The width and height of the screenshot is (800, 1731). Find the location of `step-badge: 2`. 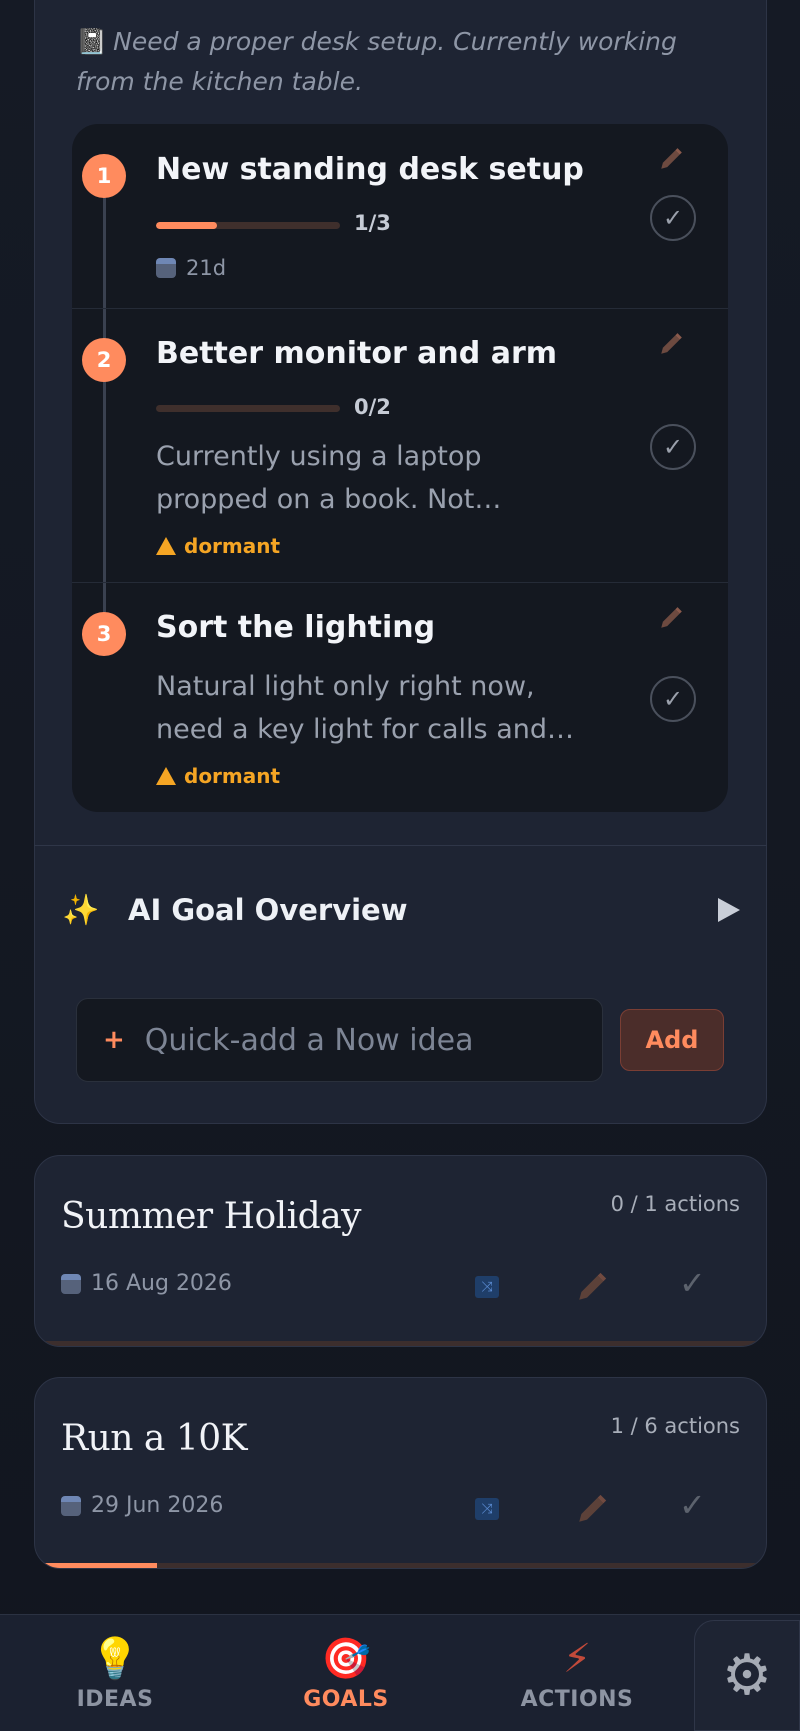

step-badge: 2 is located at coordinates (104, 360).